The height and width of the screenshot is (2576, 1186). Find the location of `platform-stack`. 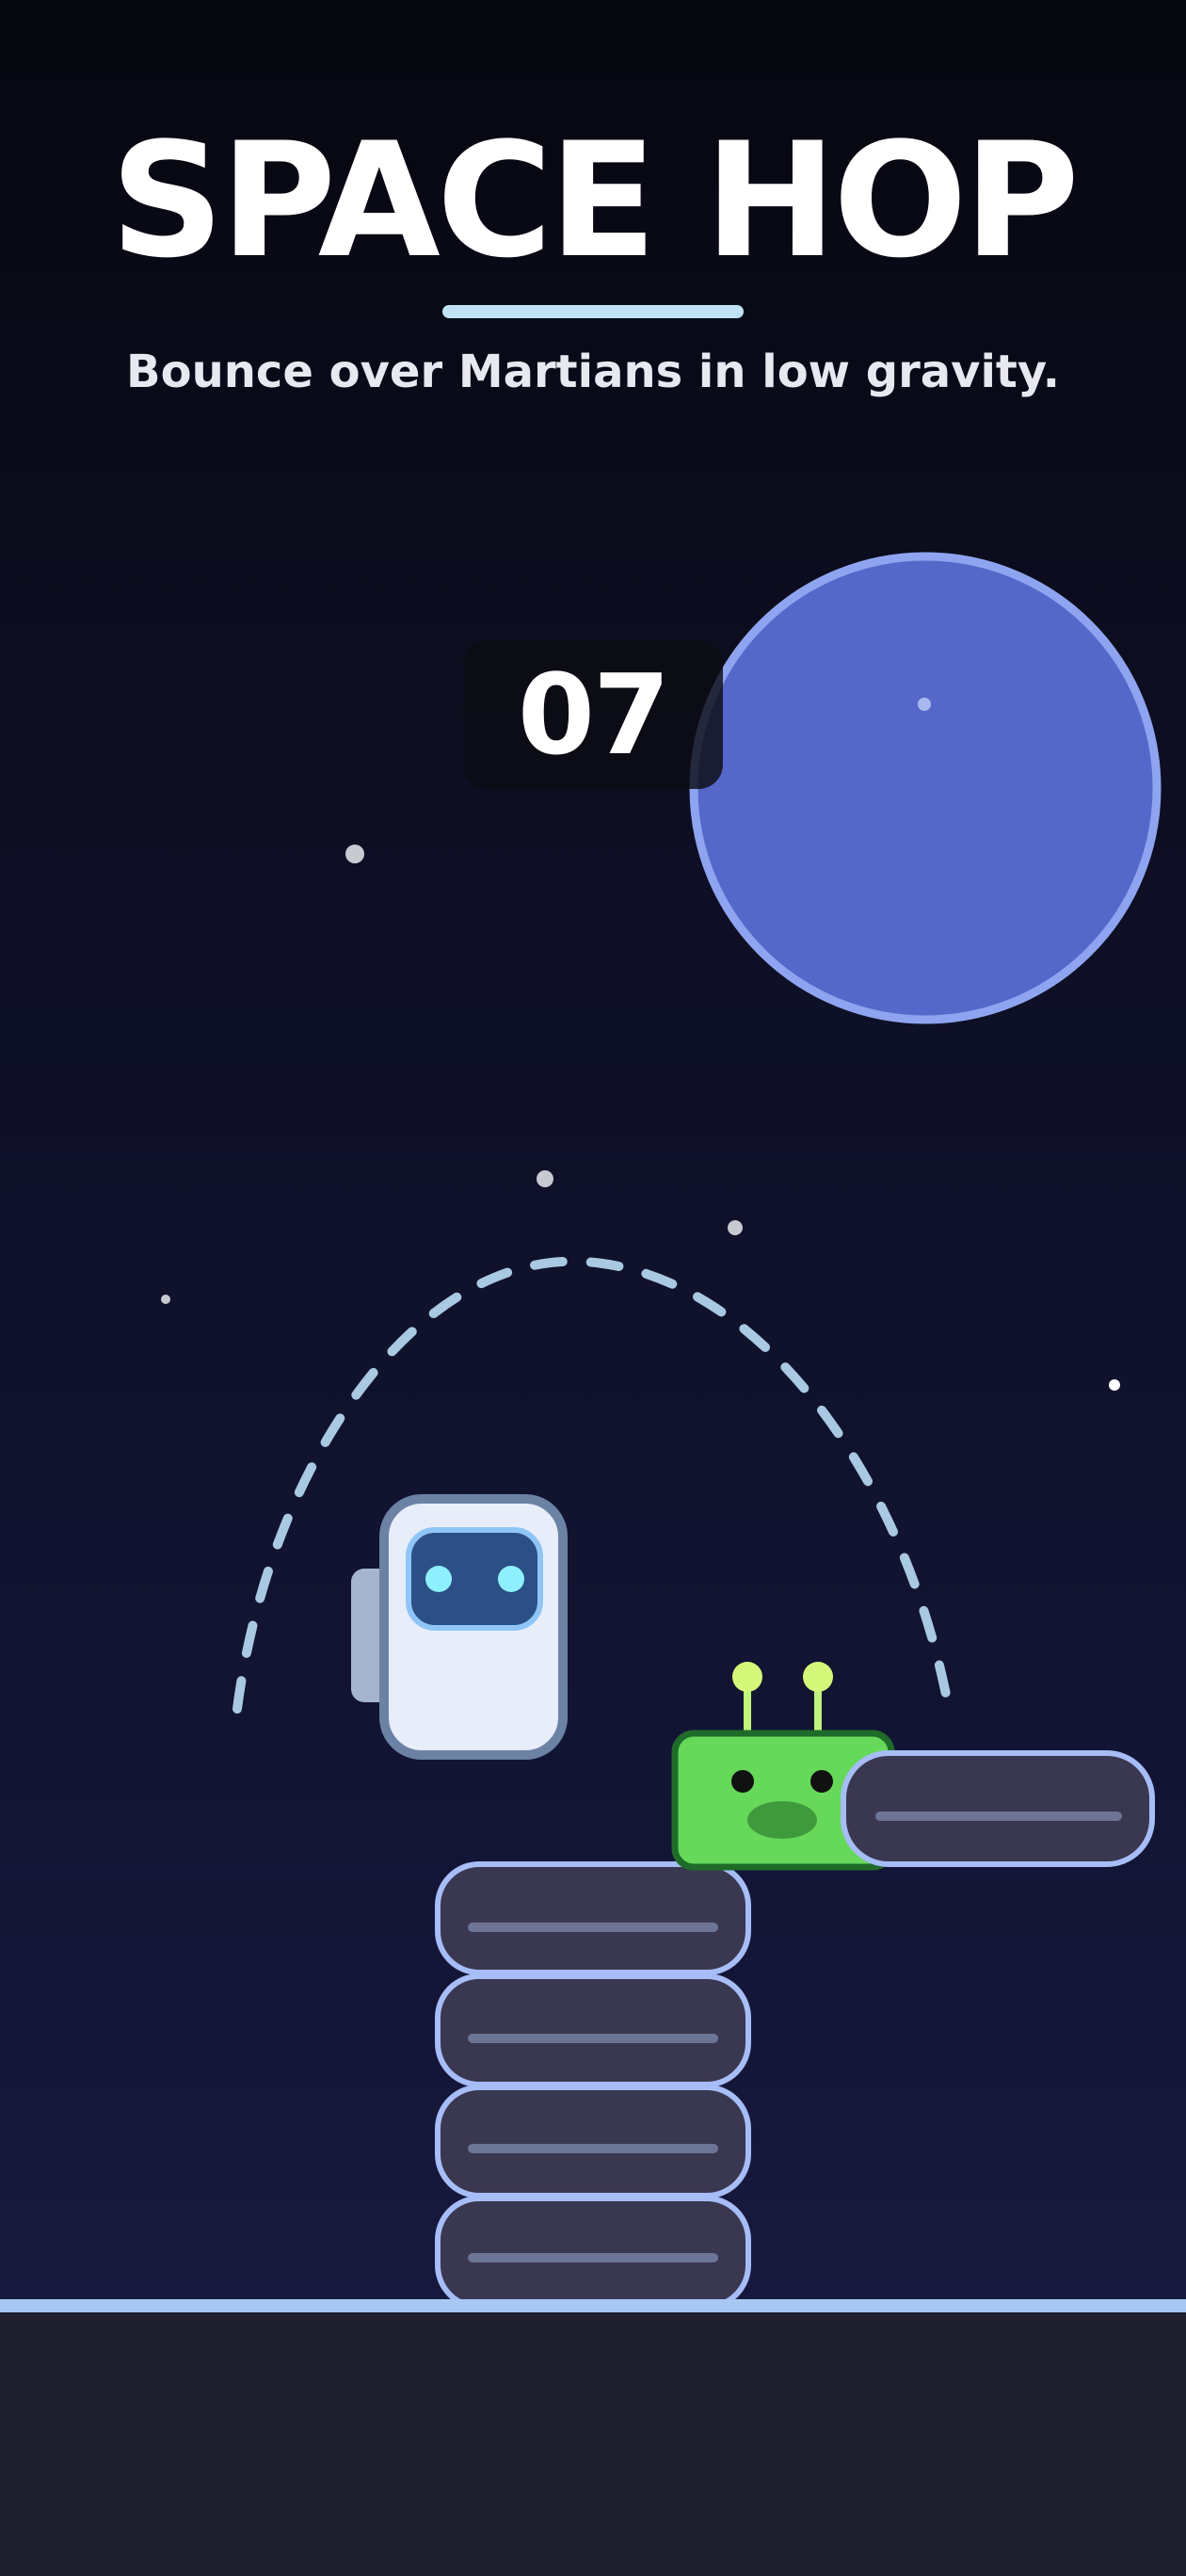

platform-stack is located at coordinates (593, 2085).